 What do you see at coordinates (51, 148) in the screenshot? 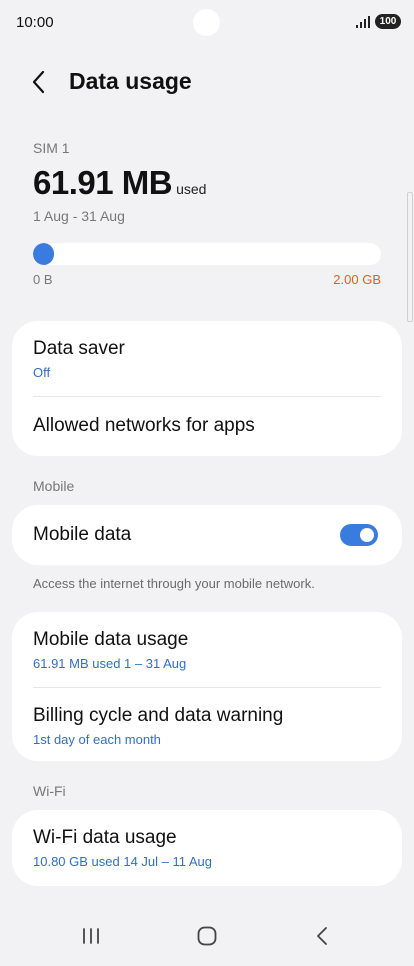
I see `sim-label: SIM 1` at bounding box center [51, 148].